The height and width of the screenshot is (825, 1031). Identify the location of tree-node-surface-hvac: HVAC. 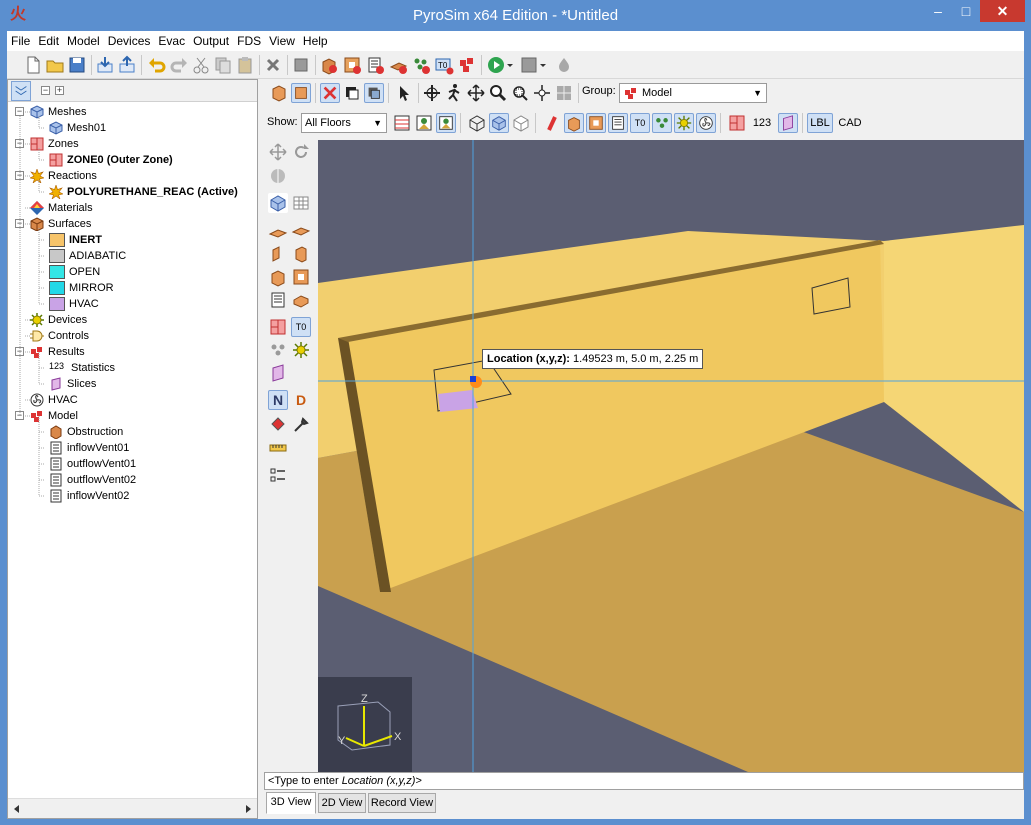
(74, 304).